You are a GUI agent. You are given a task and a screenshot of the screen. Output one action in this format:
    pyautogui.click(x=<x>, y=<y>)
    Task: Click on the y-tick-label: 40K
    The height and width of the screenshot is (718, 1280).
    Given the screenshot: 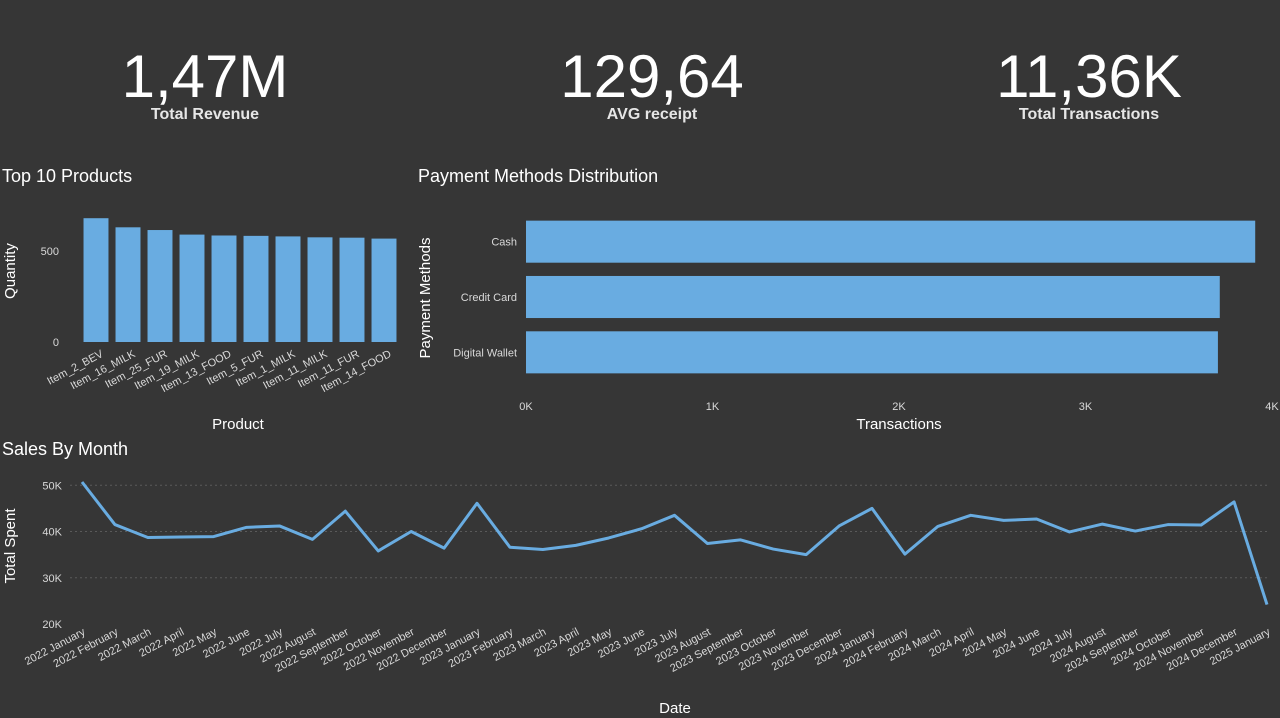 What is the action you would take?
    pyautogui.click(x=52, y=533)
    